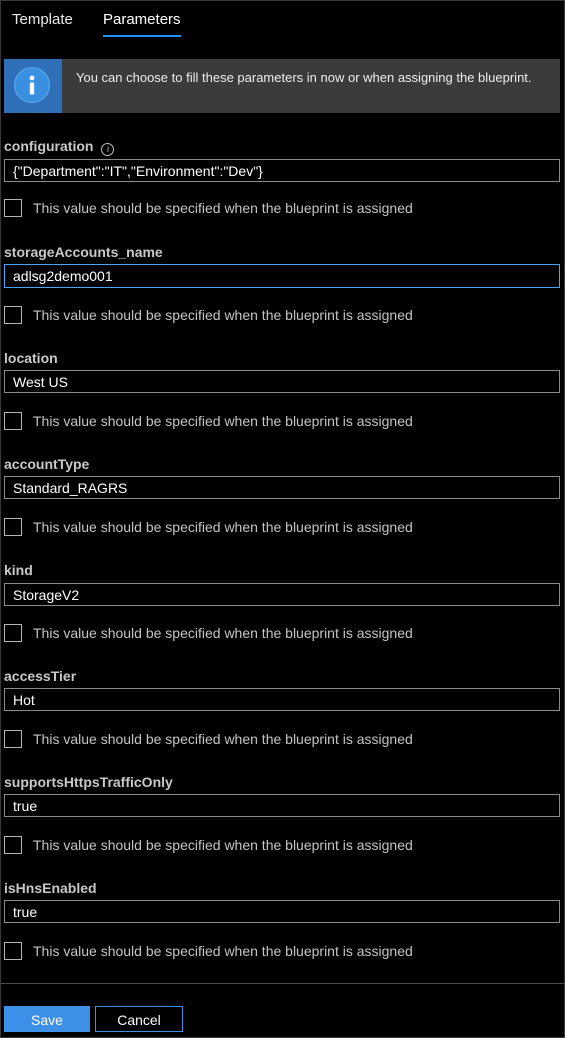 The height and width of the screenshot is (1038, 565). I want to click on tab-template: Template, so click(42, 23).